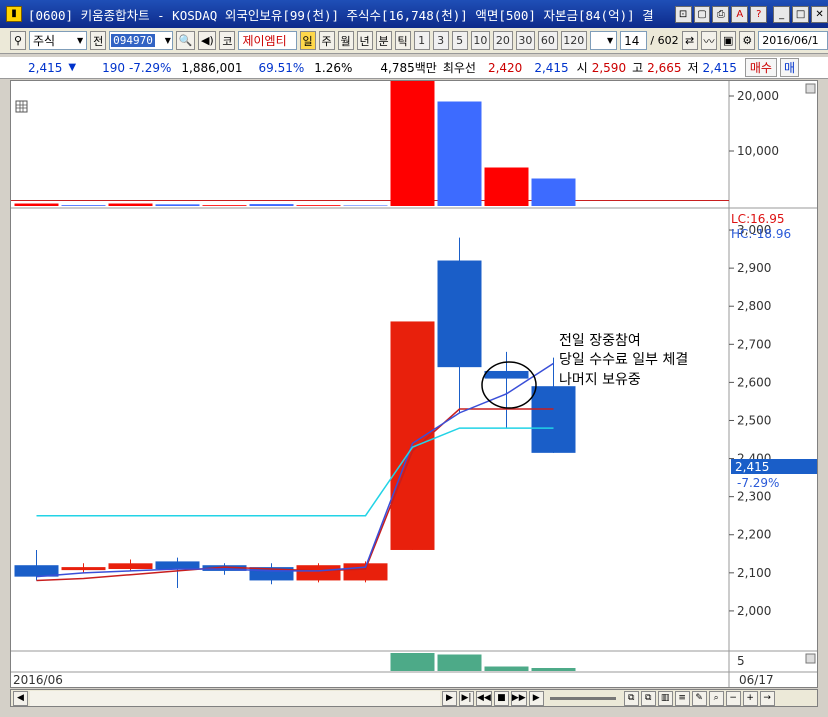 The height and width of the screenshot is (717, 828). What do you see at coordinates (402, 40) in the screenshot?
I see `period-tick-button: 틱` at bounding box center [402, 40].